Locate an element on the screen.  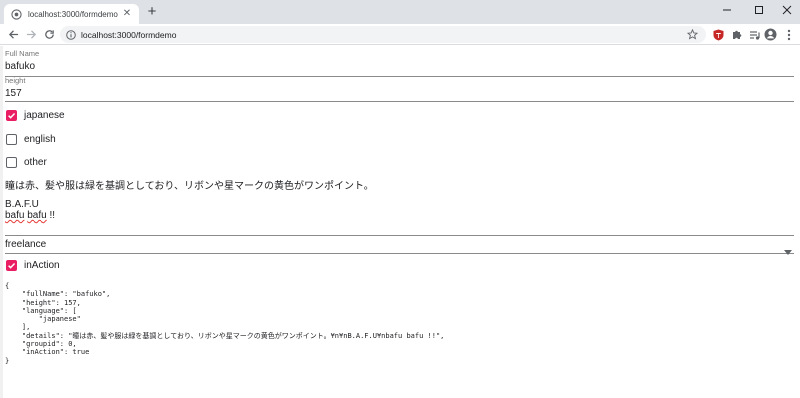
details-textarea-line-3: bafu bafu !! is located at coordinates (30, 215).